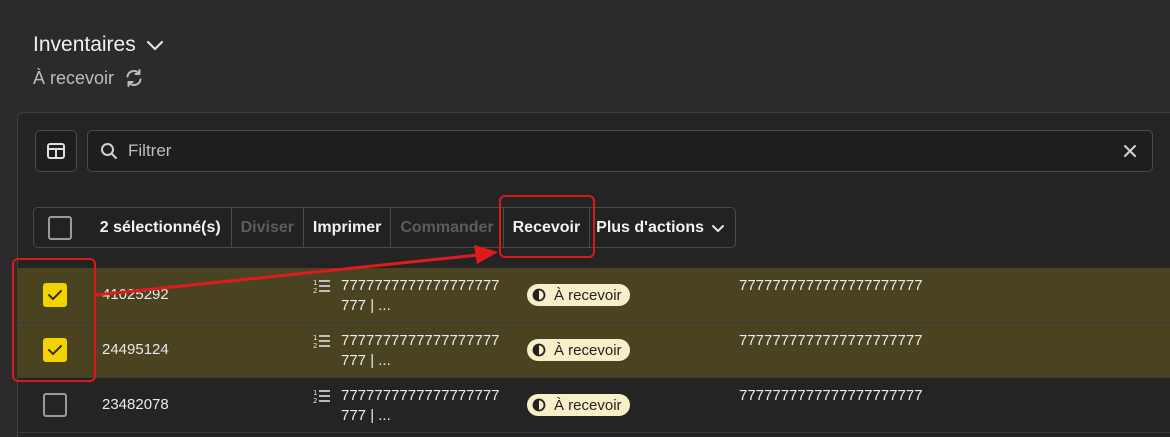  I want to click on select-all-checkbox, so click(60, 227).